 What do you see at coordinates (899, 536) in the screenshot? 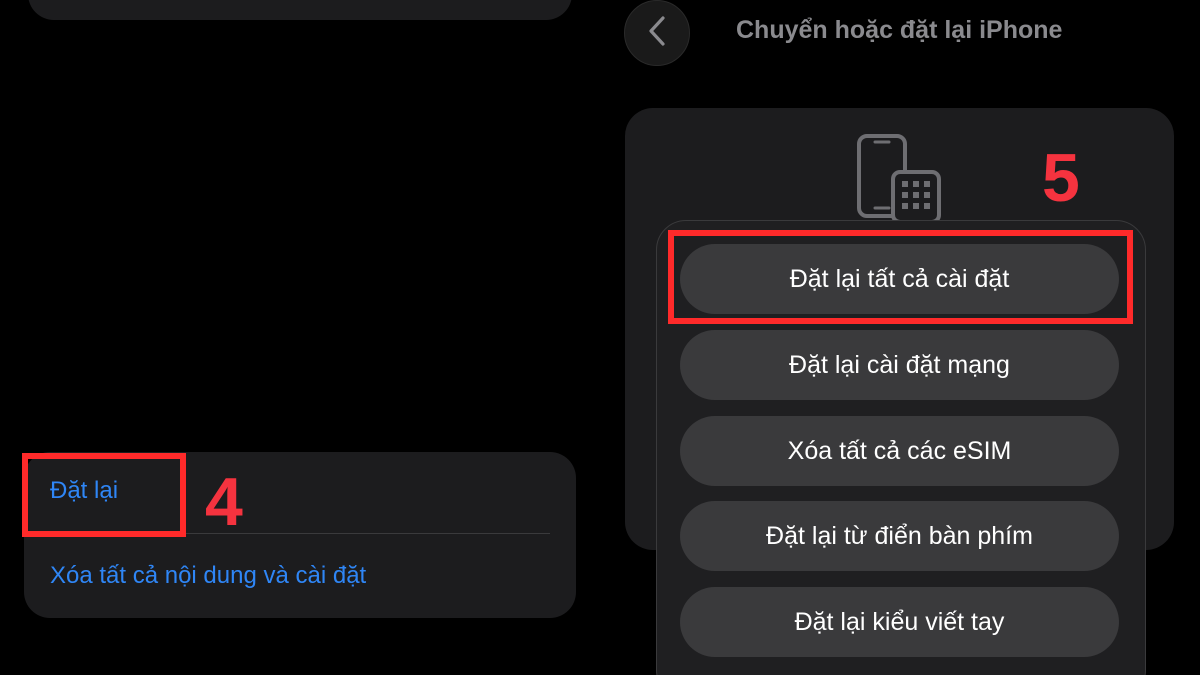
I see `reset-keyboard-dictionary-button: Đặt lại từ điển bàn phím` at bounding box center [899, 536].